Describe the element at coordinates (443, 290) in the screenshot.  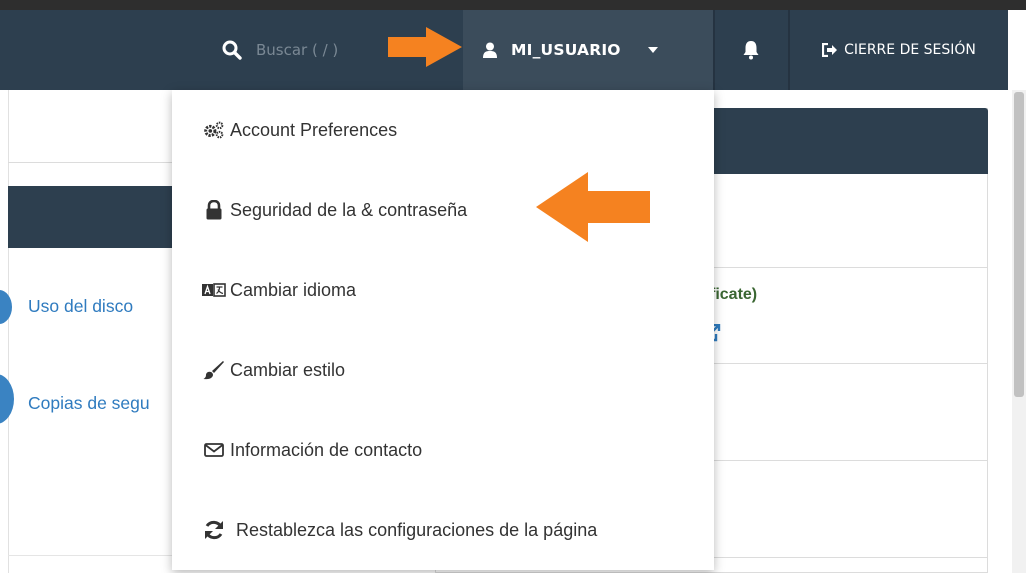
I see `menu-item-change-language: Cambiar idioma` at that location.